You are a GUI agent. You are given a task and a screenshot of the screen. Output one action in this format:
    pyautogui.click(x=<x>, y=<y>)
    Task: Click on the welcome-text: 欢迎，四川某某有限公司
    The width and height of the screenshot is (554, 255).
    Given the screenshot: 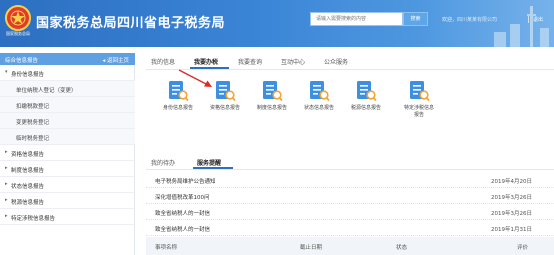 What is the action you would take?
    pyautogui.click(x=469, y=19)
    